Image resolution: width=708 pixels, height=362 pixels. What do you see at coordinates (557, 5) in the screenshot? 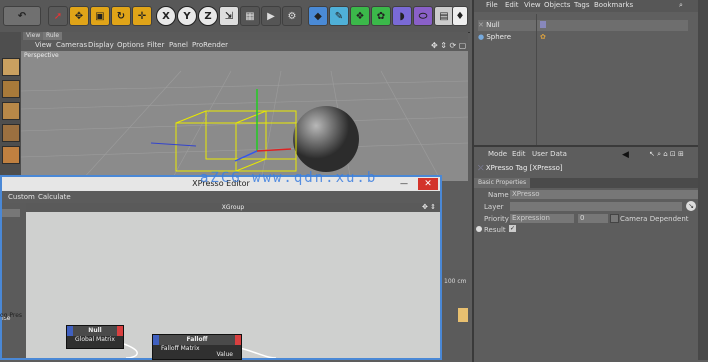
I see `menu-objects: Objects` at bounding box center [557, 5].